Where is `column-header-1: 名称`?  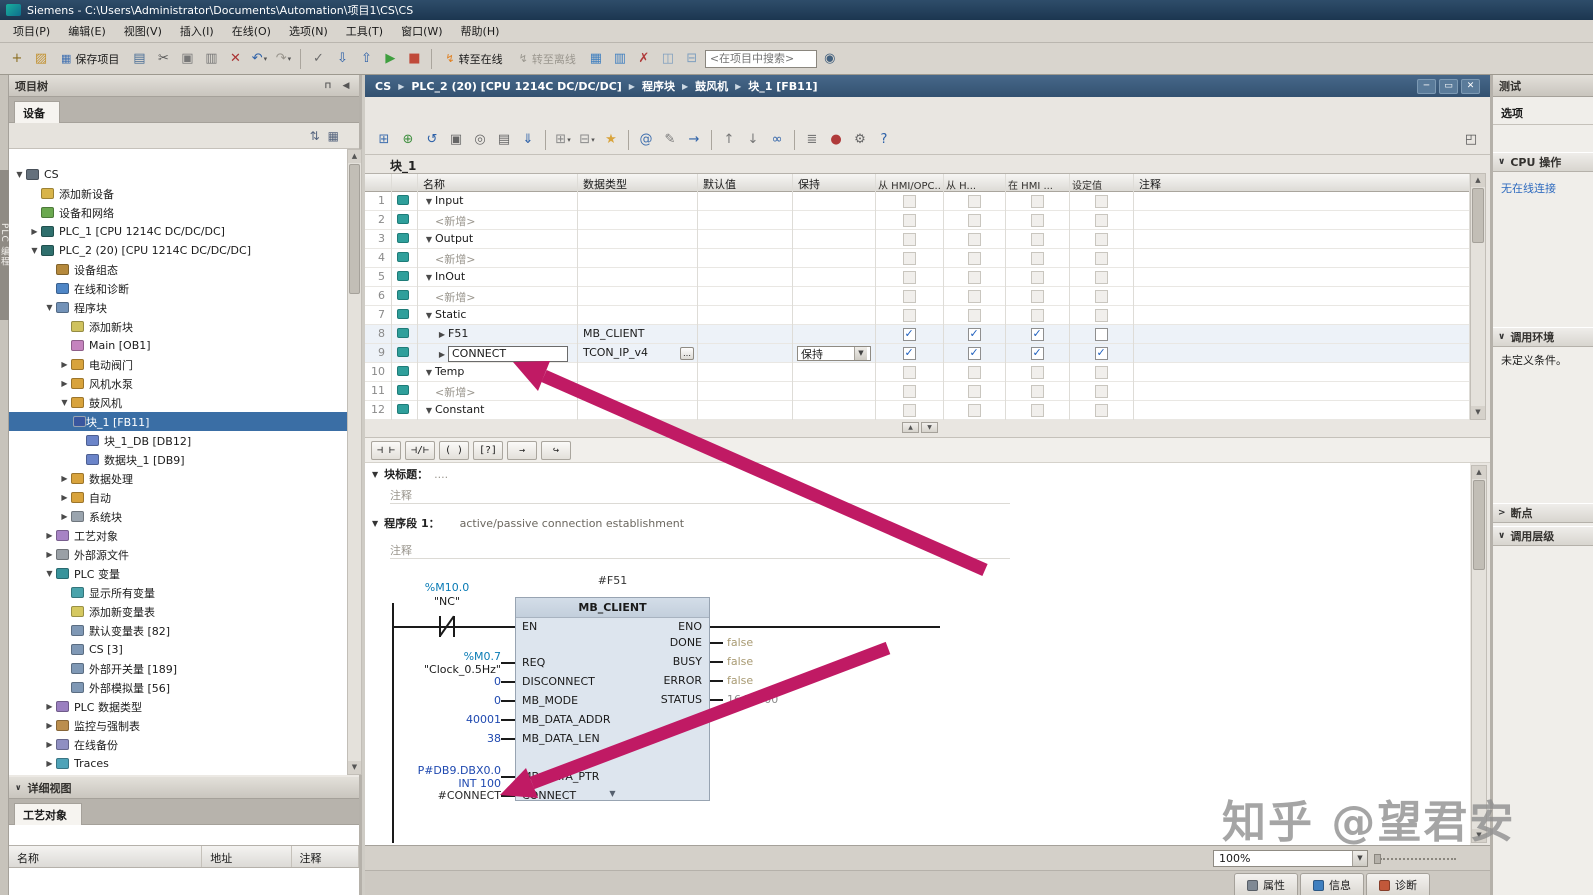
column-header-1: 名称 is located at coordinates (498, 183).